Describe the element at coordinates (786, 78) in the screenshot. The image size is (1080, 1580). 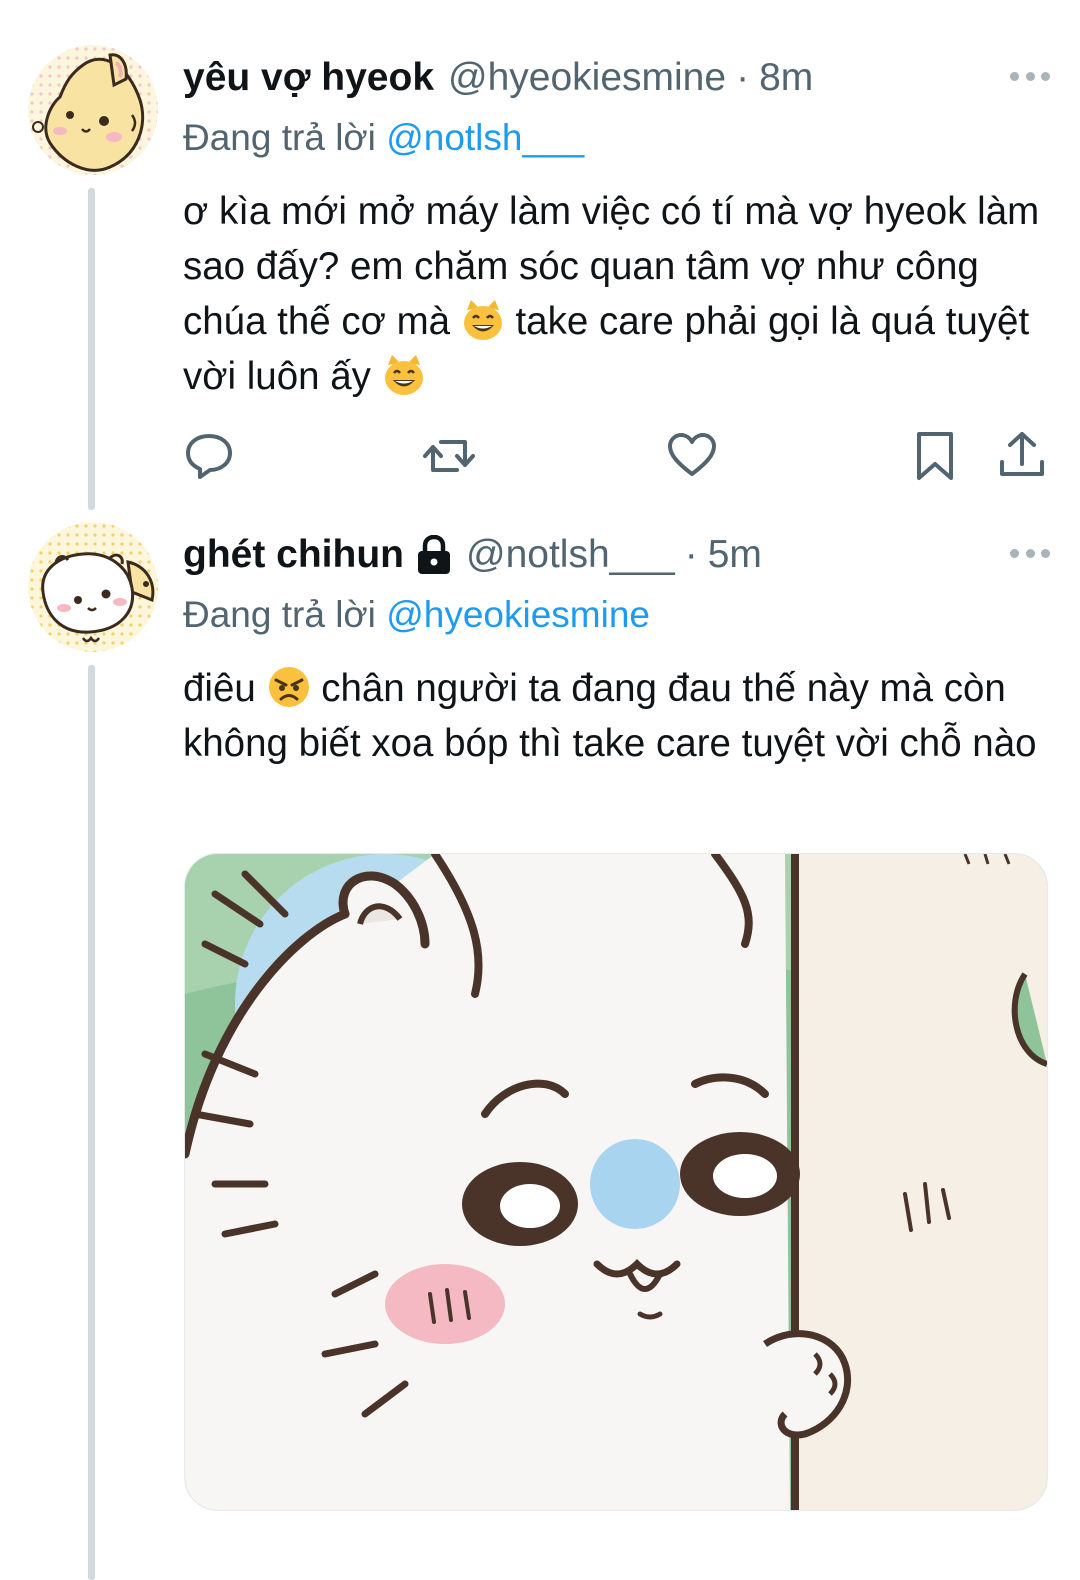
I see `timestamp: 8m` at that location.